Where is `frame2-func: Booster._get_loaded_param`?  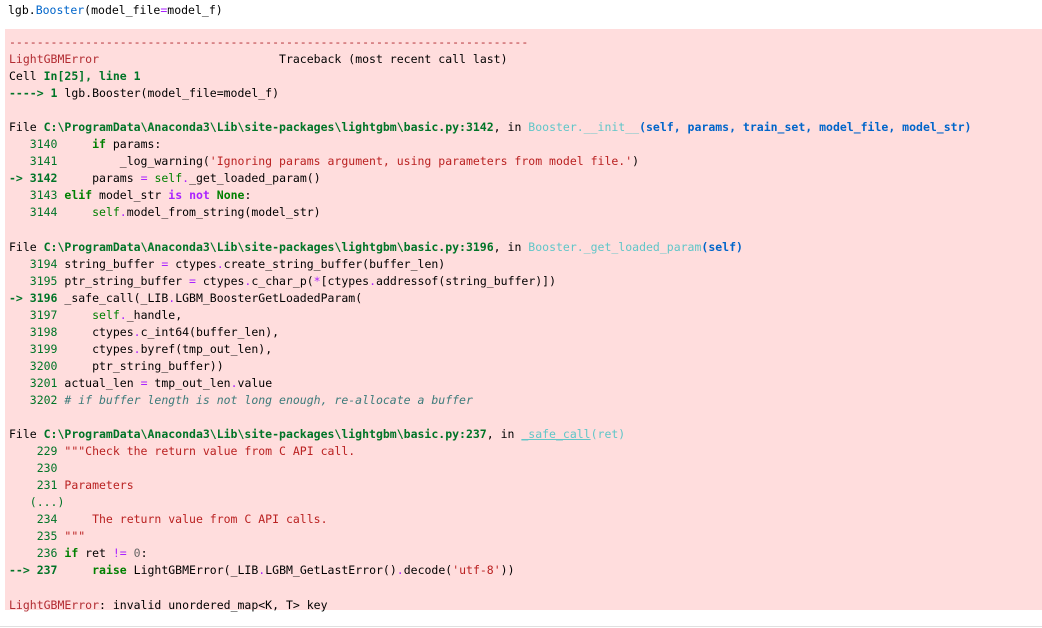 frame2-func: Booster._get_loaded_param is located at coordinates (615, 246).